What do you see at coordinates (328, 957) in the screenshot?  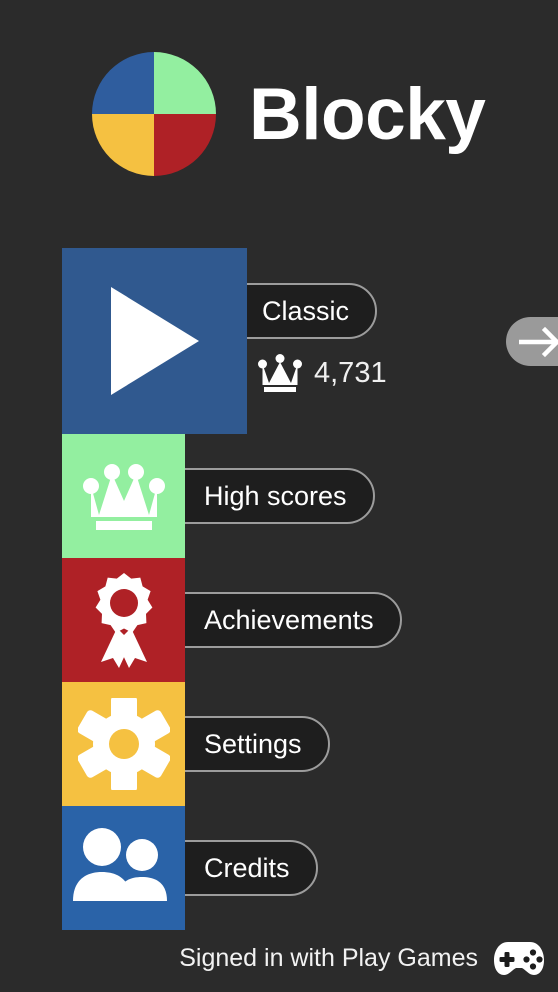 I see `play-games-status-text: Signed in with Play Games` at bounding box center [328, 957].